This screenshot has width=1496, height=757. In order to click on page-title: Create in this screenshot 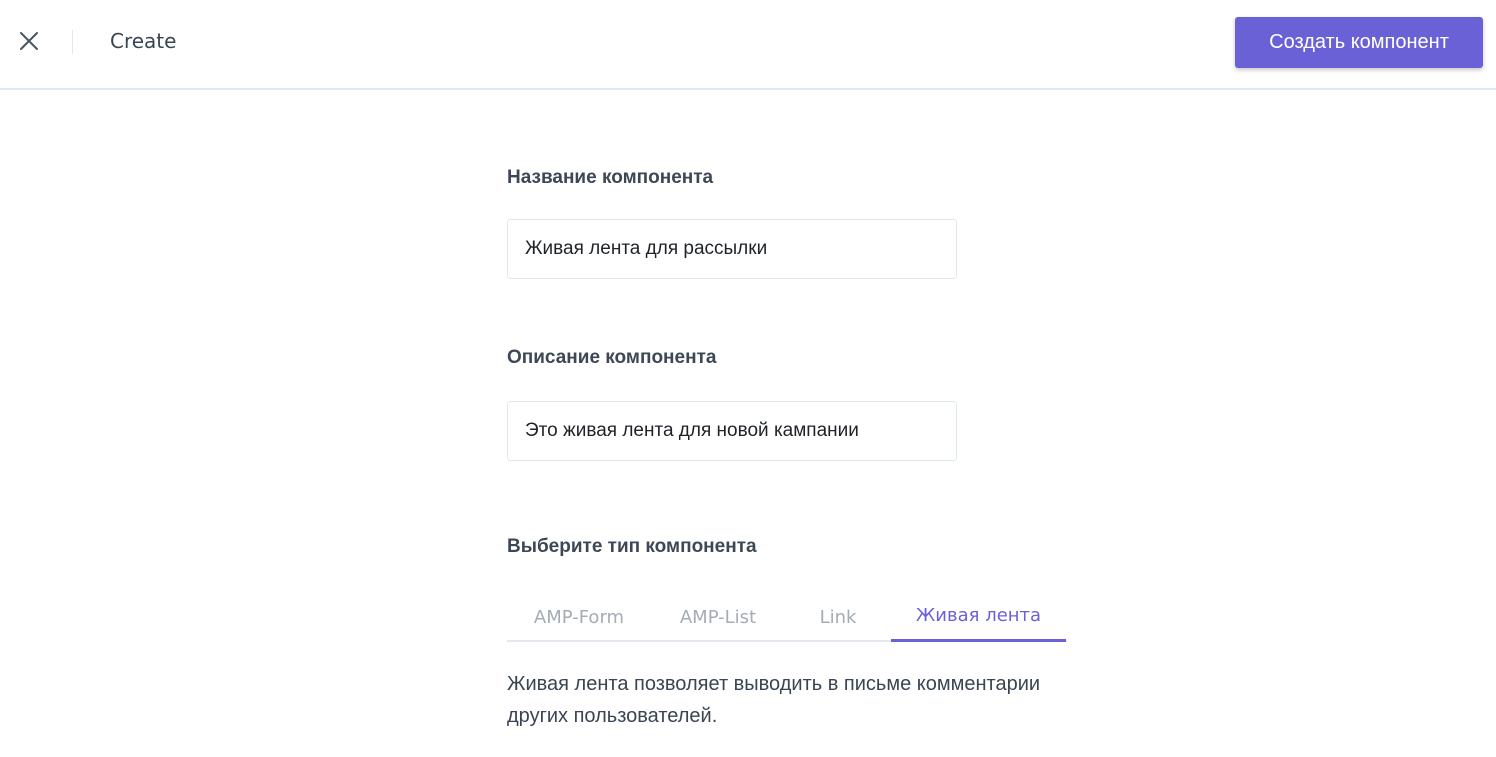, I will do `click(143, 41)`.